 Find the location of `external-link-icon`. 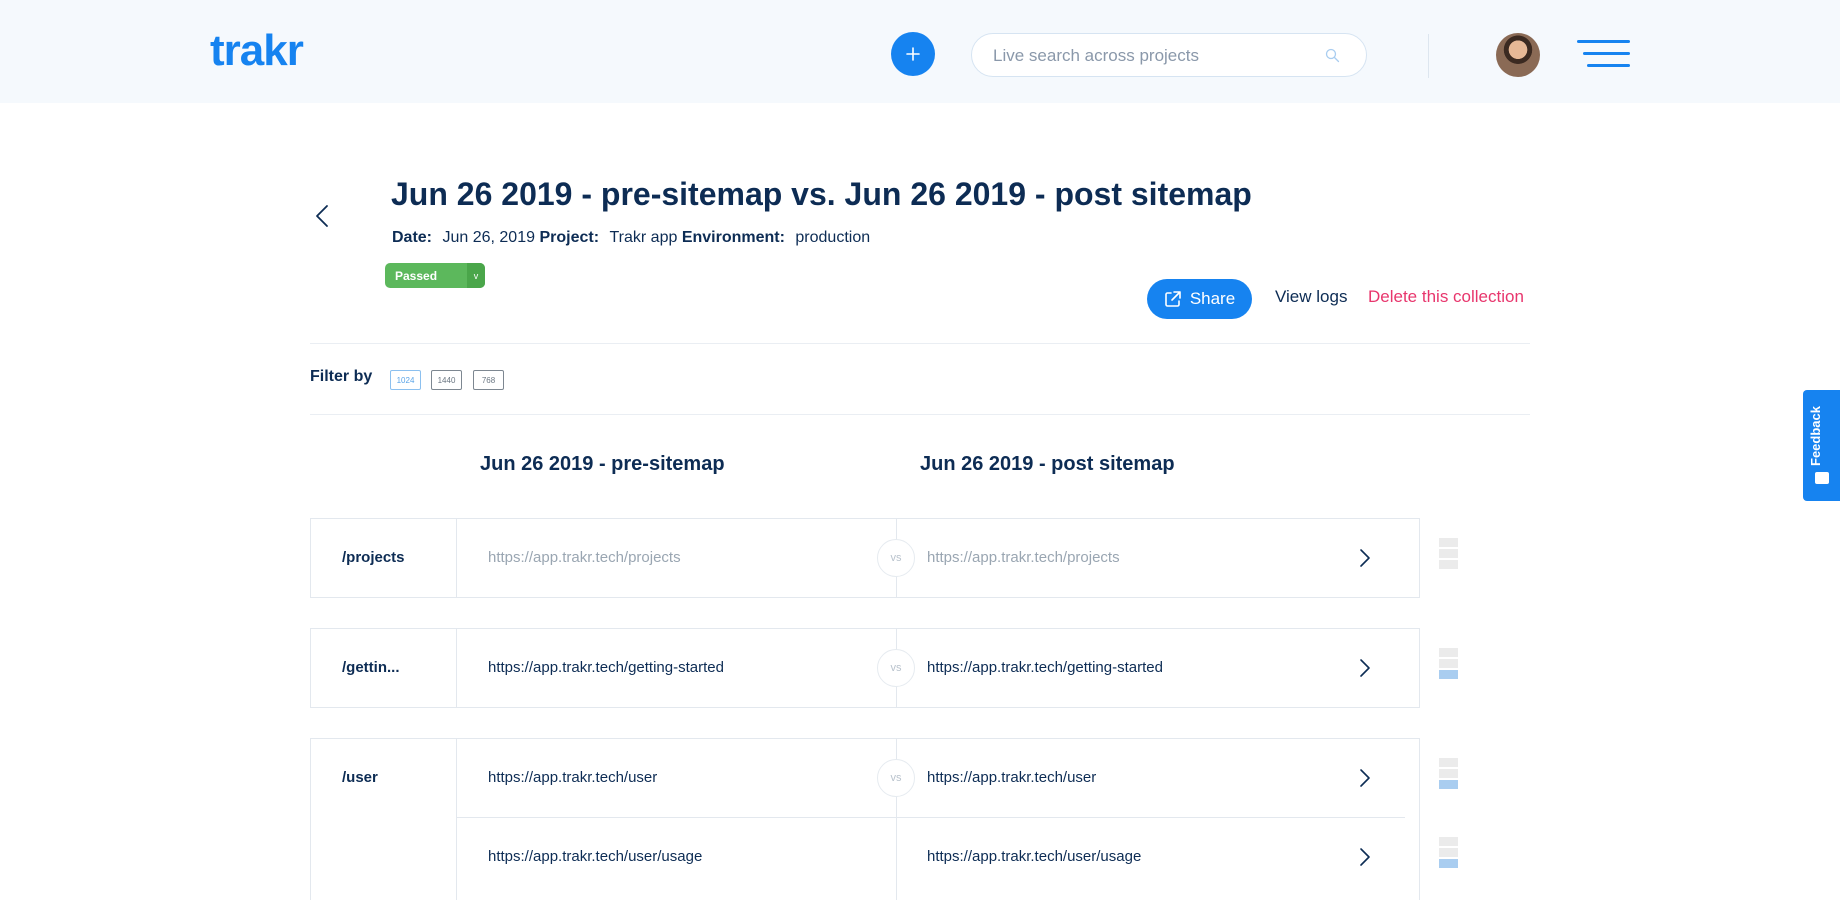

external-link-icon is located at coordinates (1173, 299).